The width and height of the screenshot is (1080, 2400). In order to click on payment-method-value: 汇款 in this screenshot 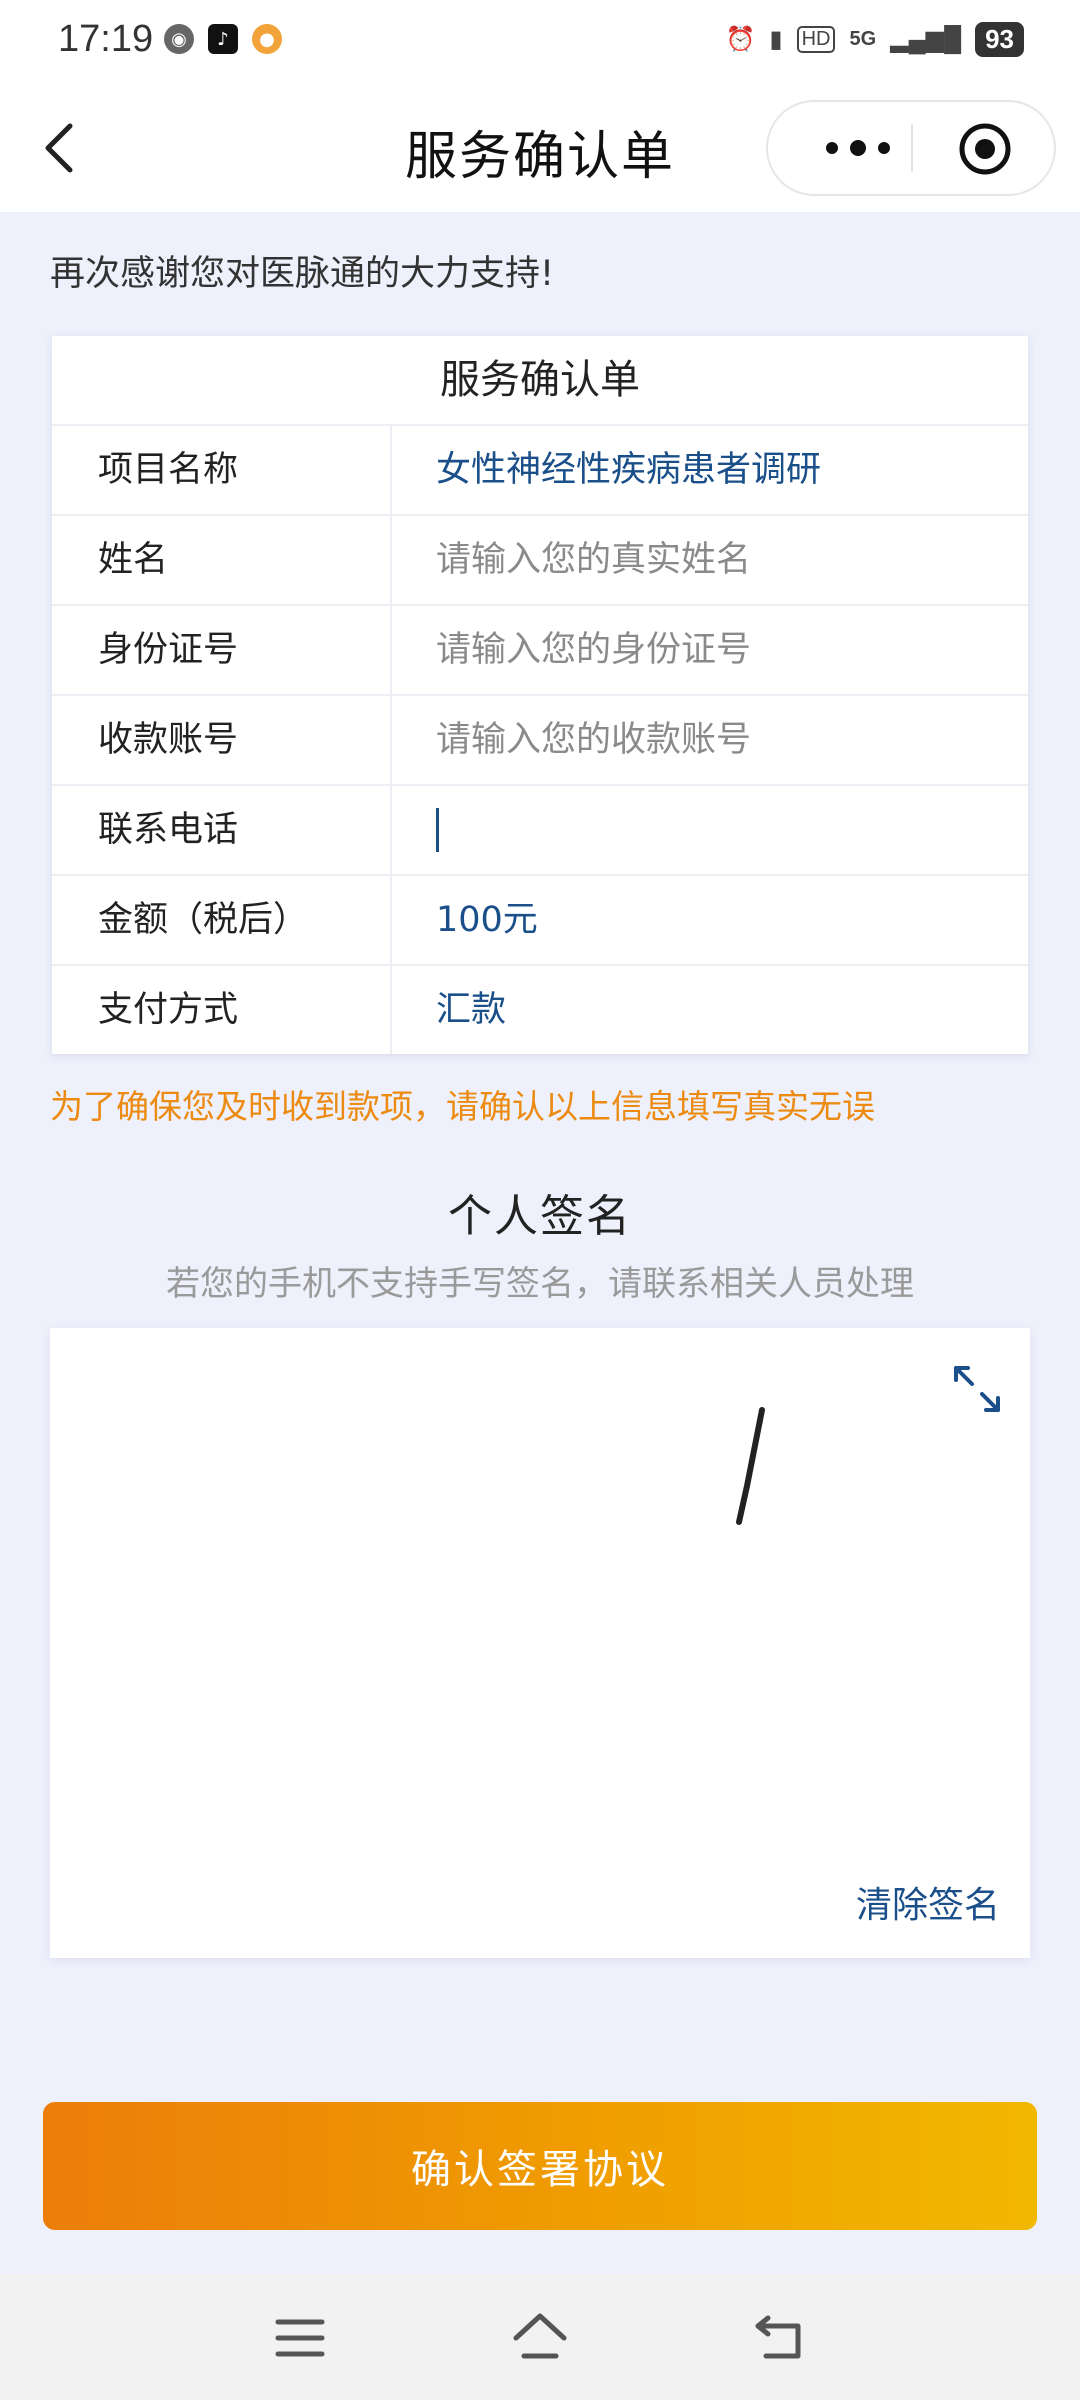, I will do `click(471, 1010)`.